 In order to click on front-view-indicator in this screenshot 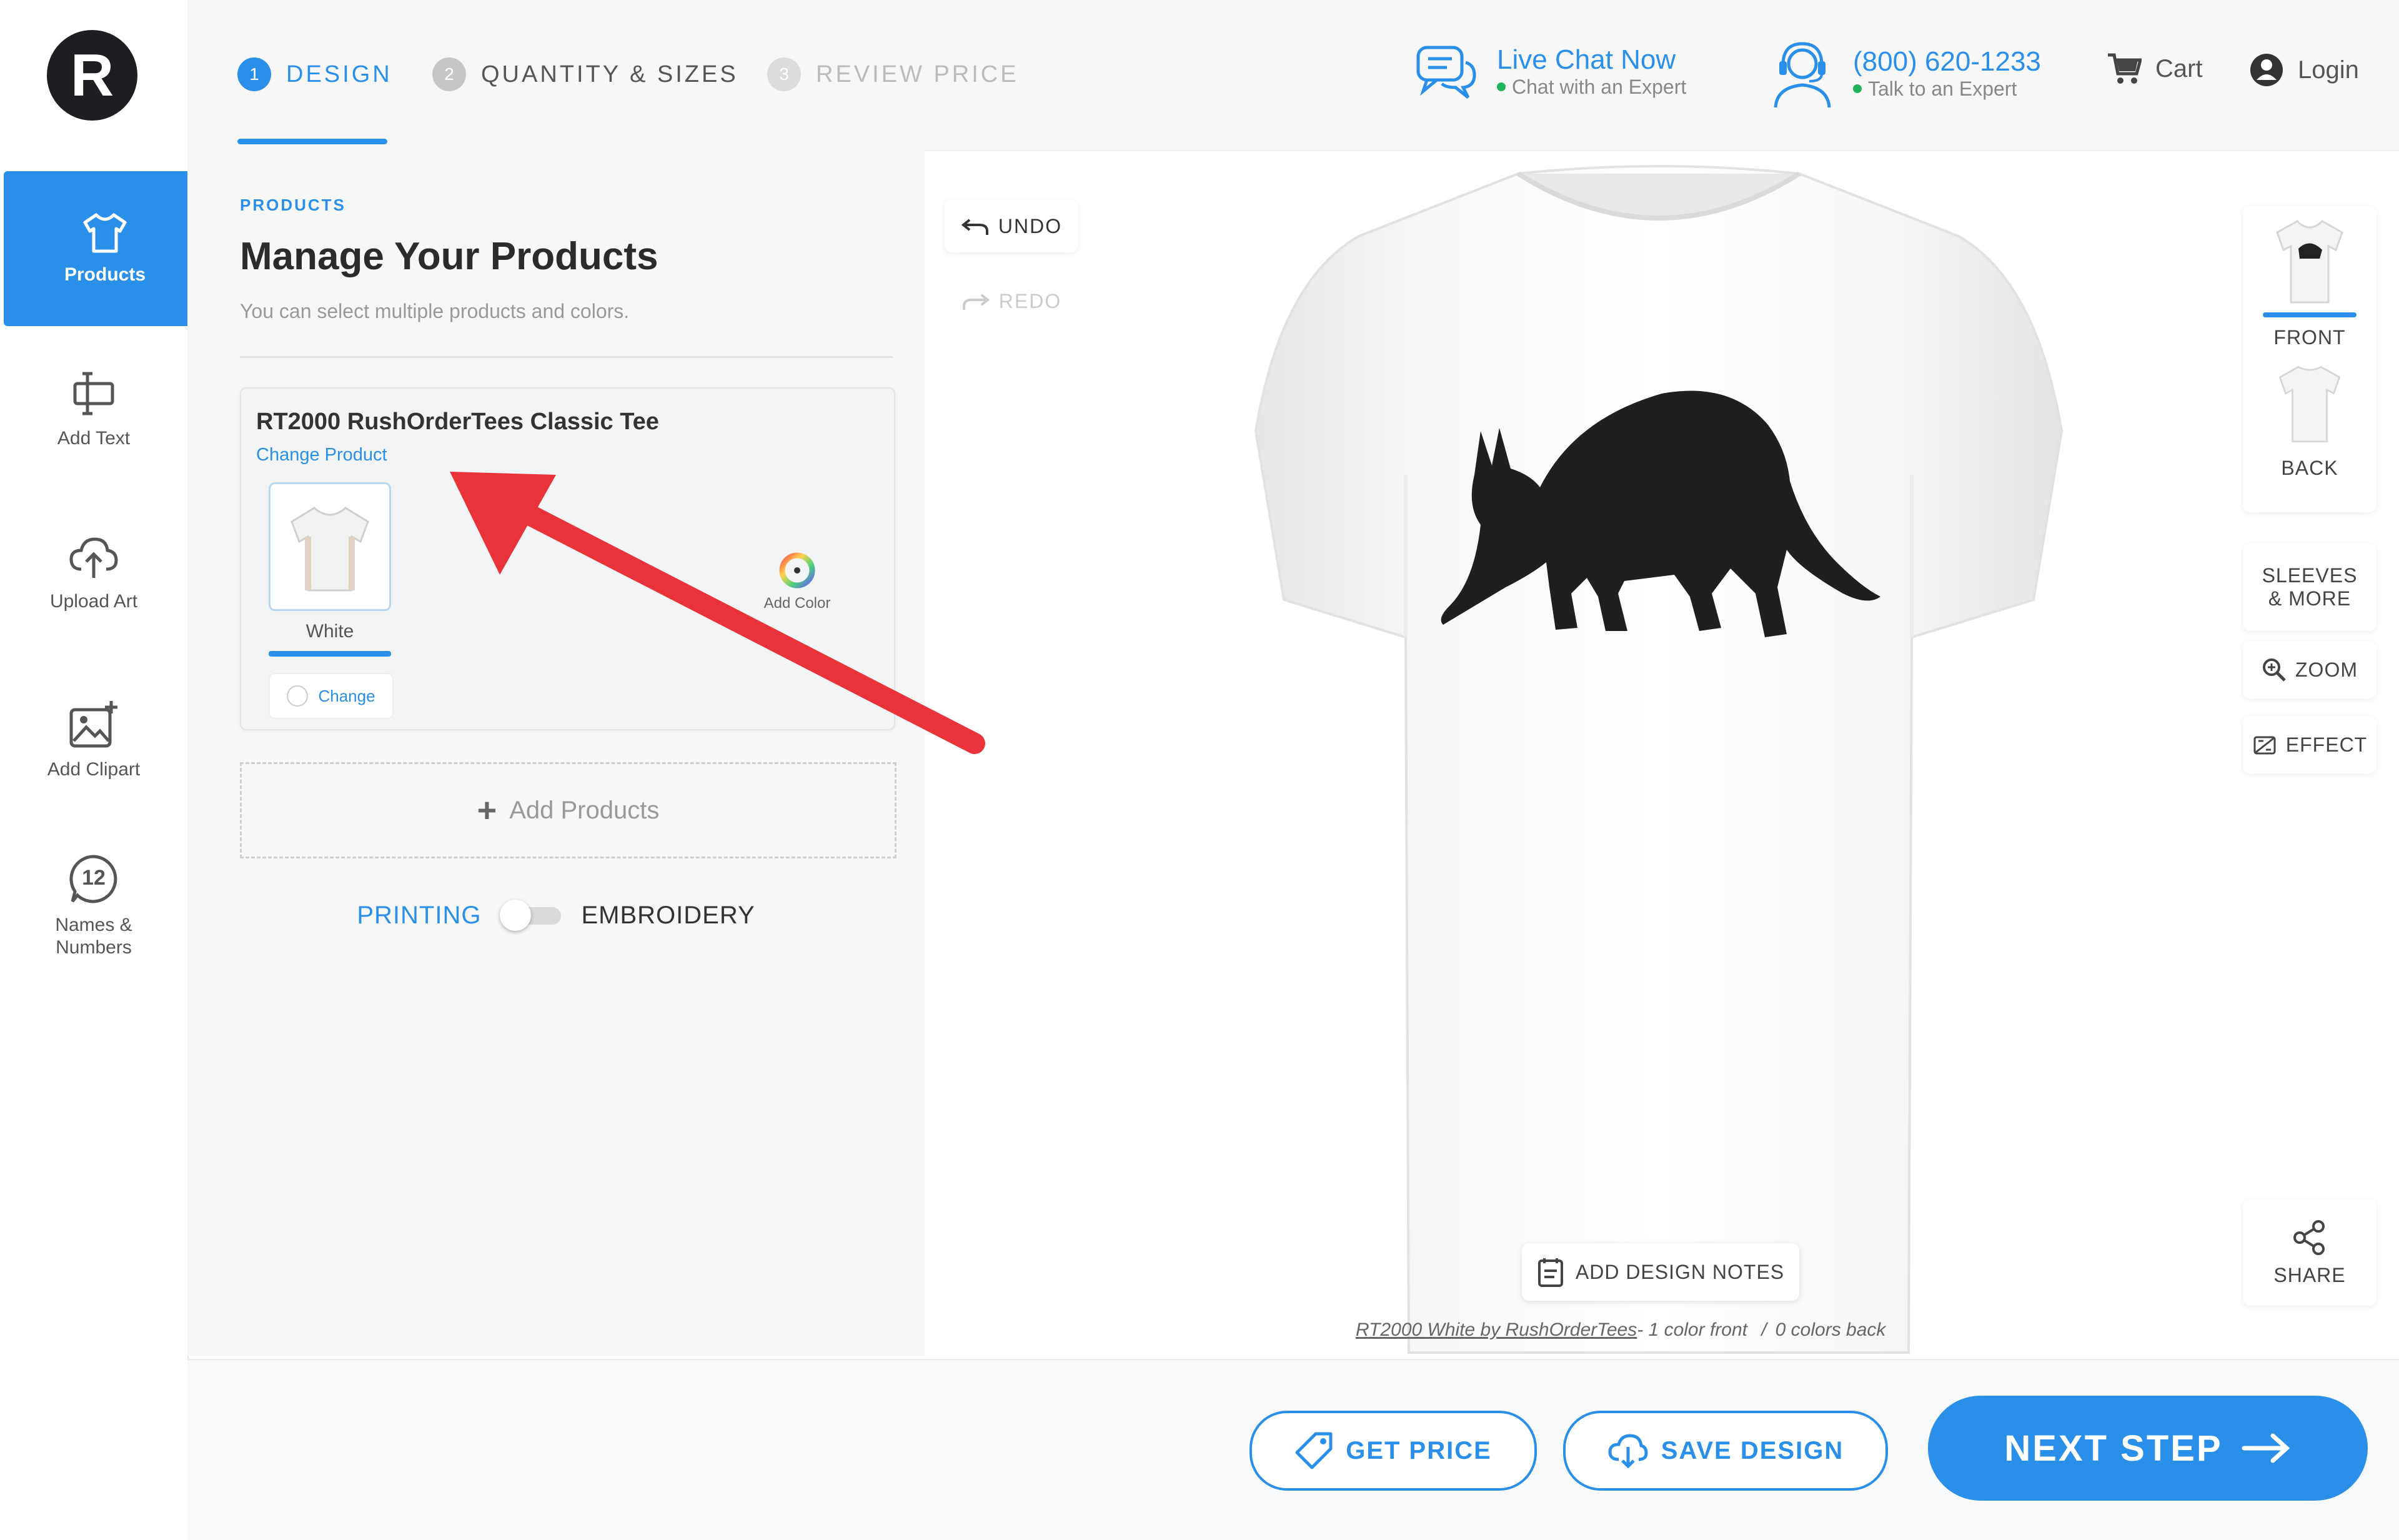, I will do `click(2310, 315)`.